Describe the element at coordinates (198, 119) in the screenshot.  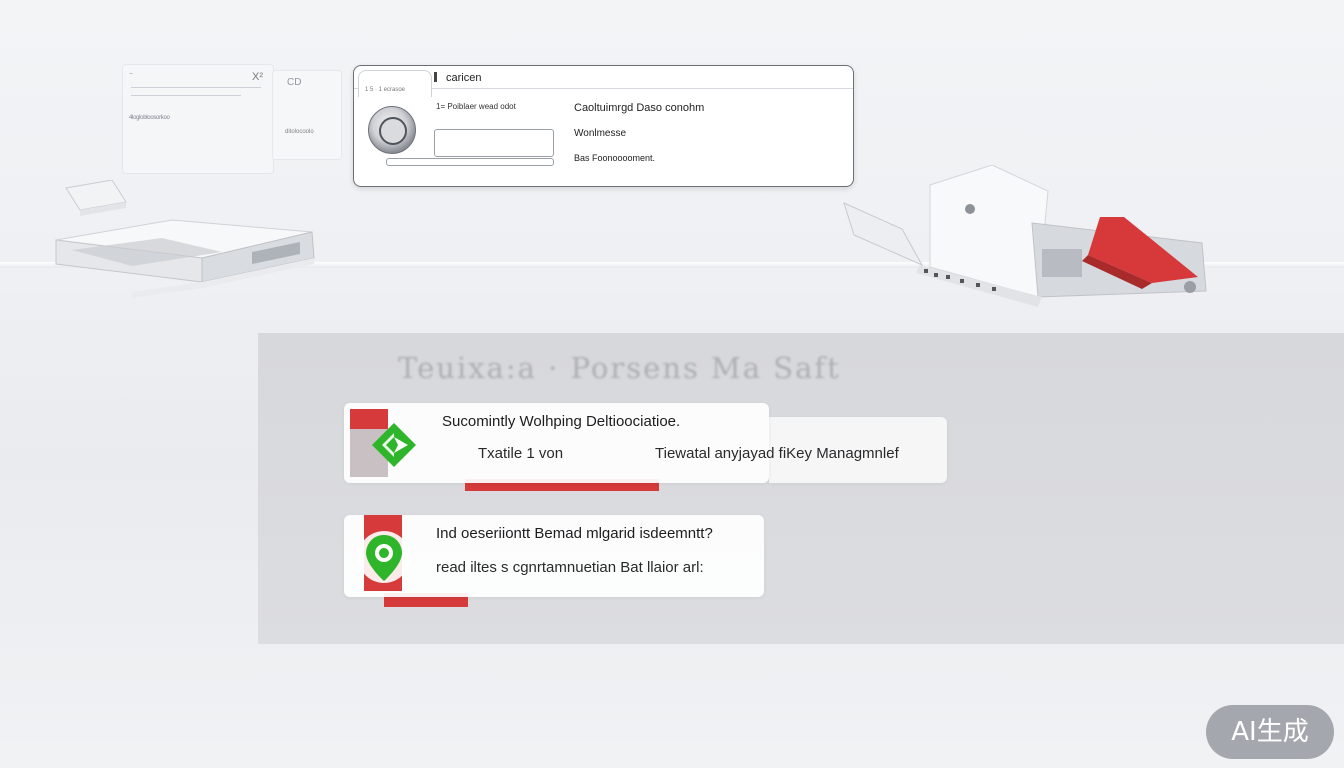
I see `background-document: ~ X² 4loglobloosorkoo` at that location.